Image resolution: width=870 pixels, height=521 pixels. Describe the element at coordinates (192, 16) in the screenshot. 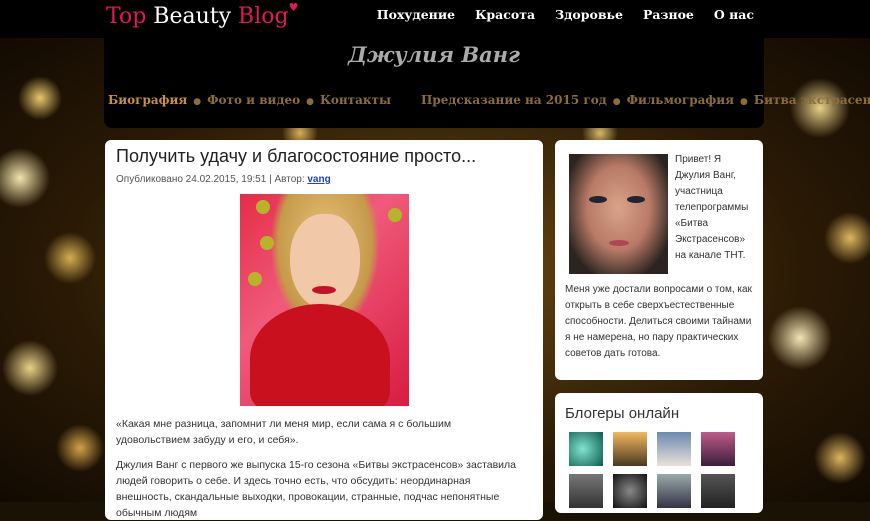

I see `logo-word-beauty: Beauty` at that location.